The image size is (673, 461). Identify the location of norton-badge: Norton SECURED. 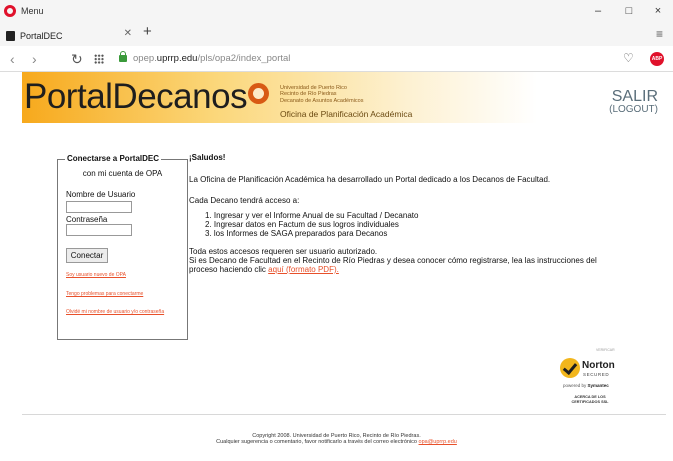
(589, 369).